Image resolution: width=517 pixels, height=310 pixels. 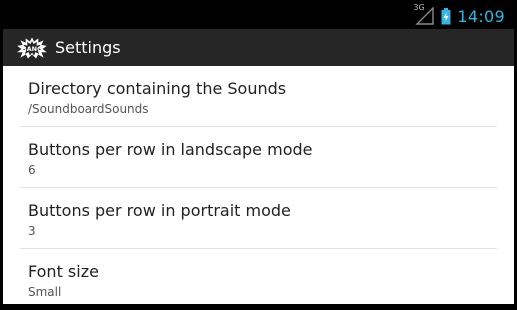 What do you see at coordinates (88, 109) in the screenshot?
I see `pref-summary: /SoundboardSounds` at bounding box center [88, 109].